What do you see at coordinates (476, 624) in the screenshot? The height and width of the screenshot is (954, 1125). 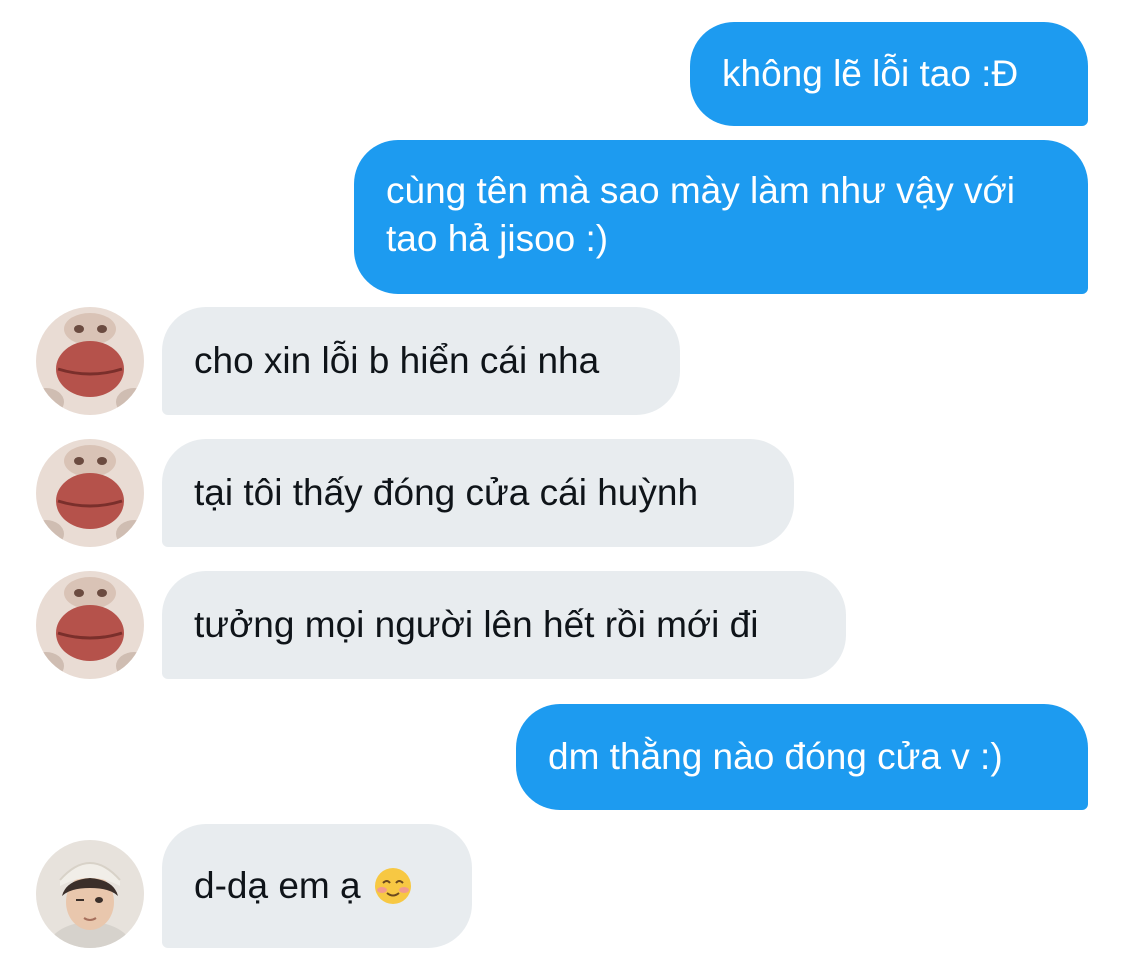 I see `message-text: tưởng mọi người lên hết rồi mới đi` at bounding box center [476, 624].